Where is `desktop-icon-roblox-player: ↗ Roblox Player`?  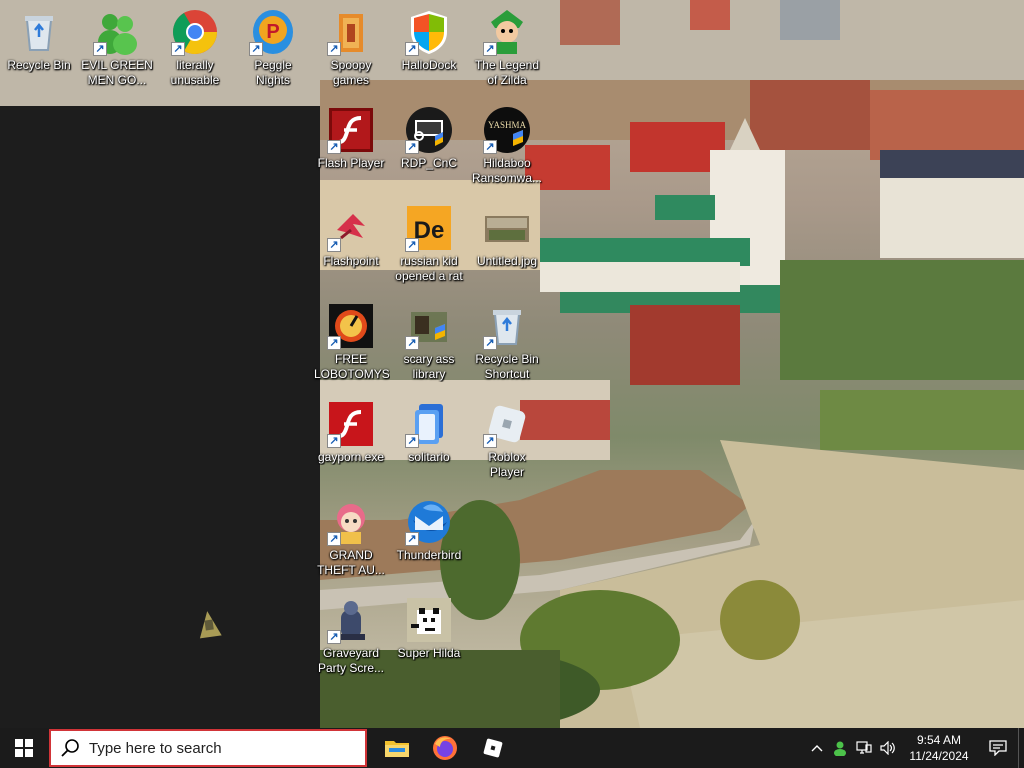
desktop-icon-roblox-player: ↗ Roblox Player is located at coordinates (507, 444).